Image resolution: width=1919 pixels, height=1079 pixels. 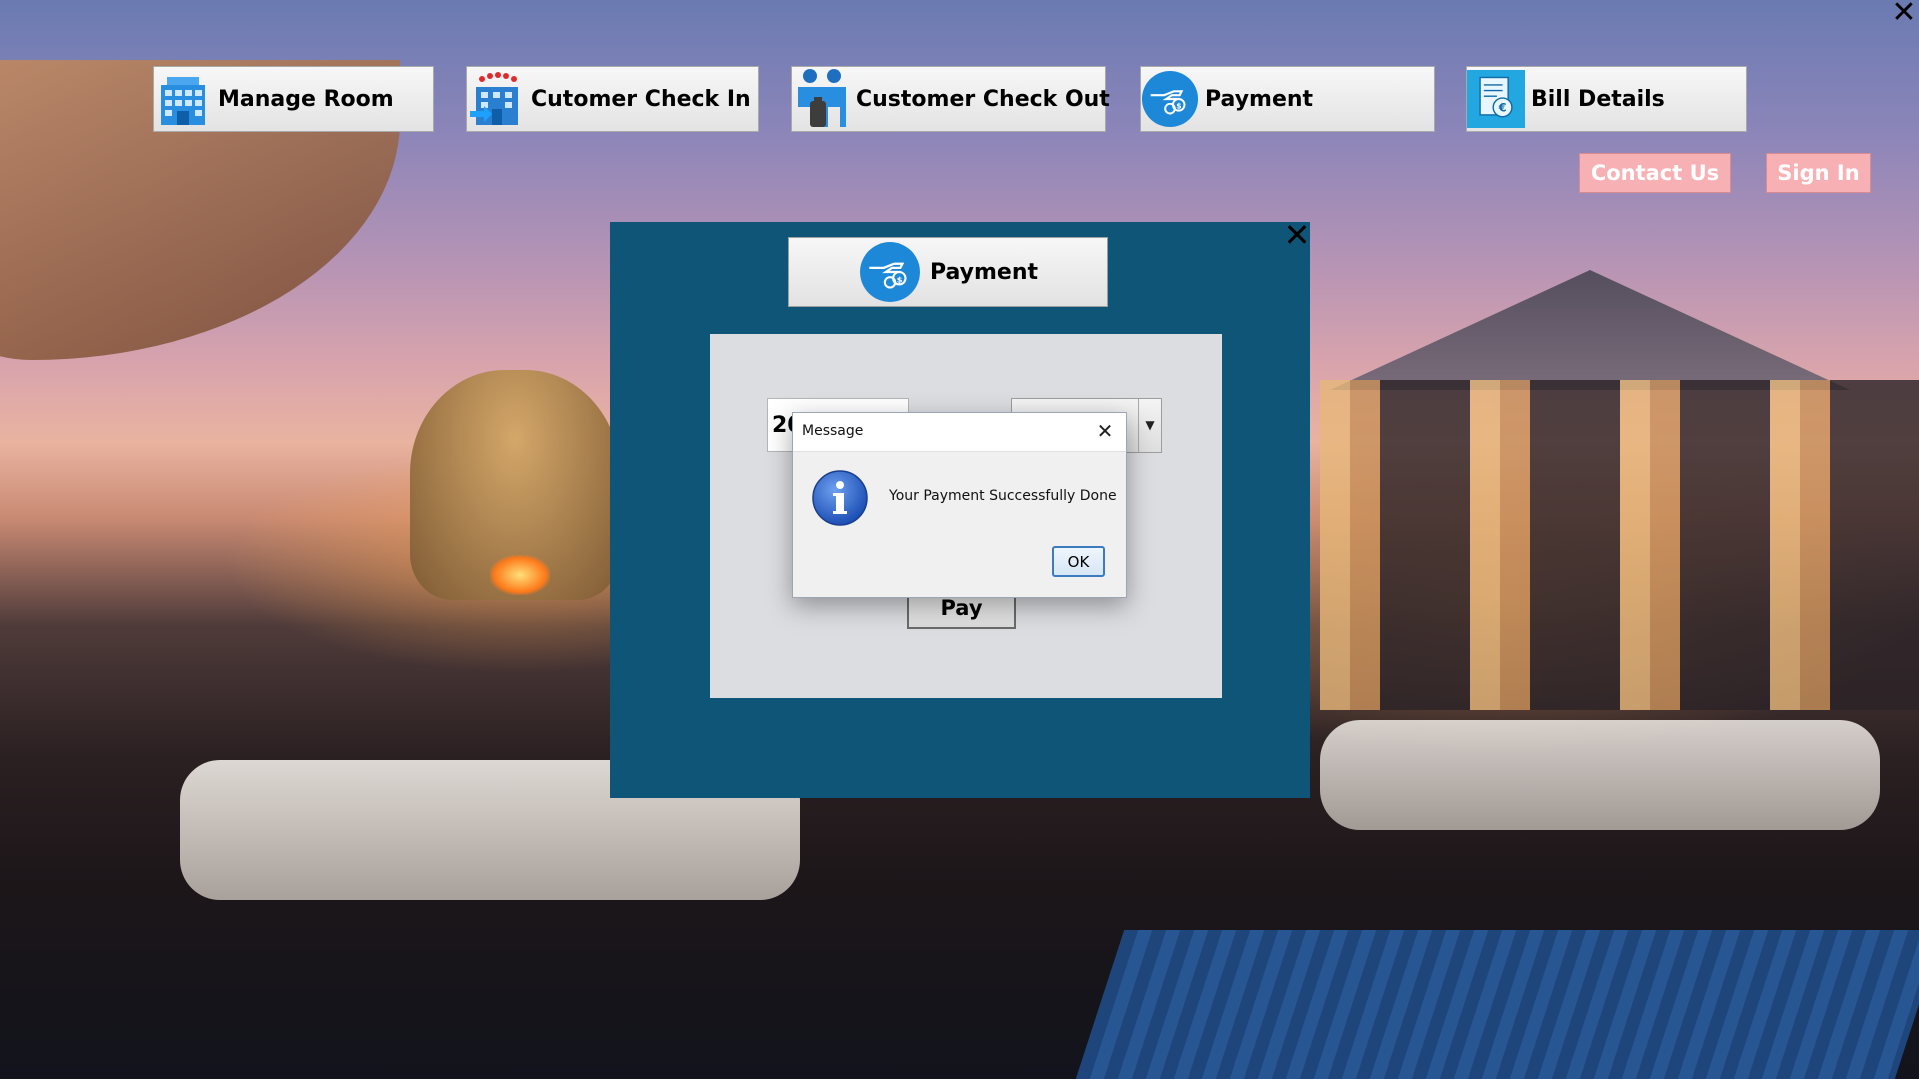 I want to click on contact-us-button: Contact Us, so click(x=1655, y=173).